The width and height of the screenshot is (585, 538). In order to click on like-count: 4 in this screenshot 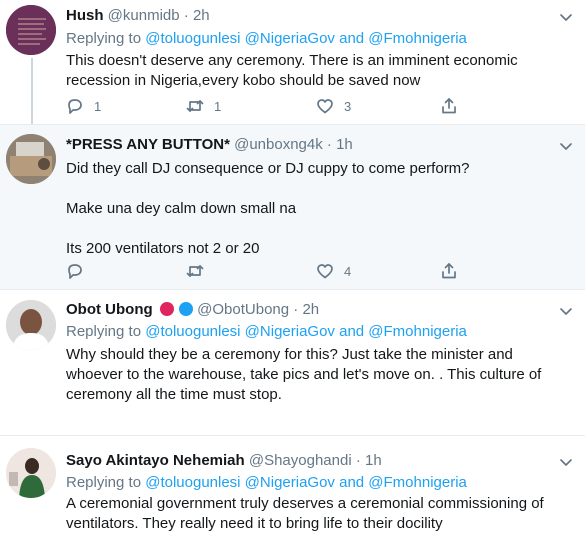, I will do `click(348, 271)`.